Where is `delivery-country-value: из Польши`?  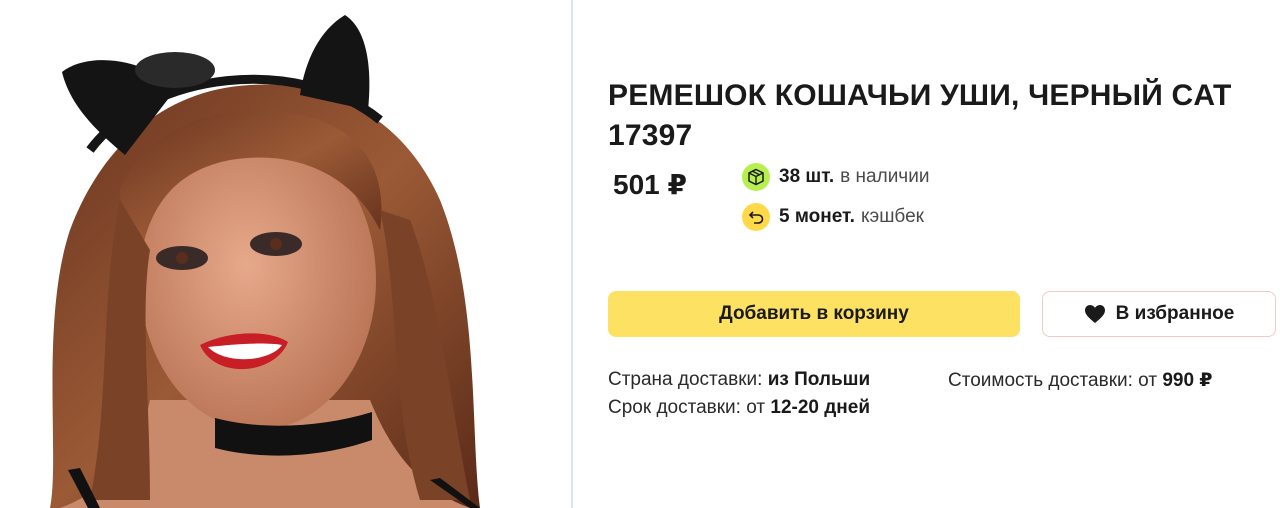
delivery-country-value: из Польши is located at coordinates (819, 379).